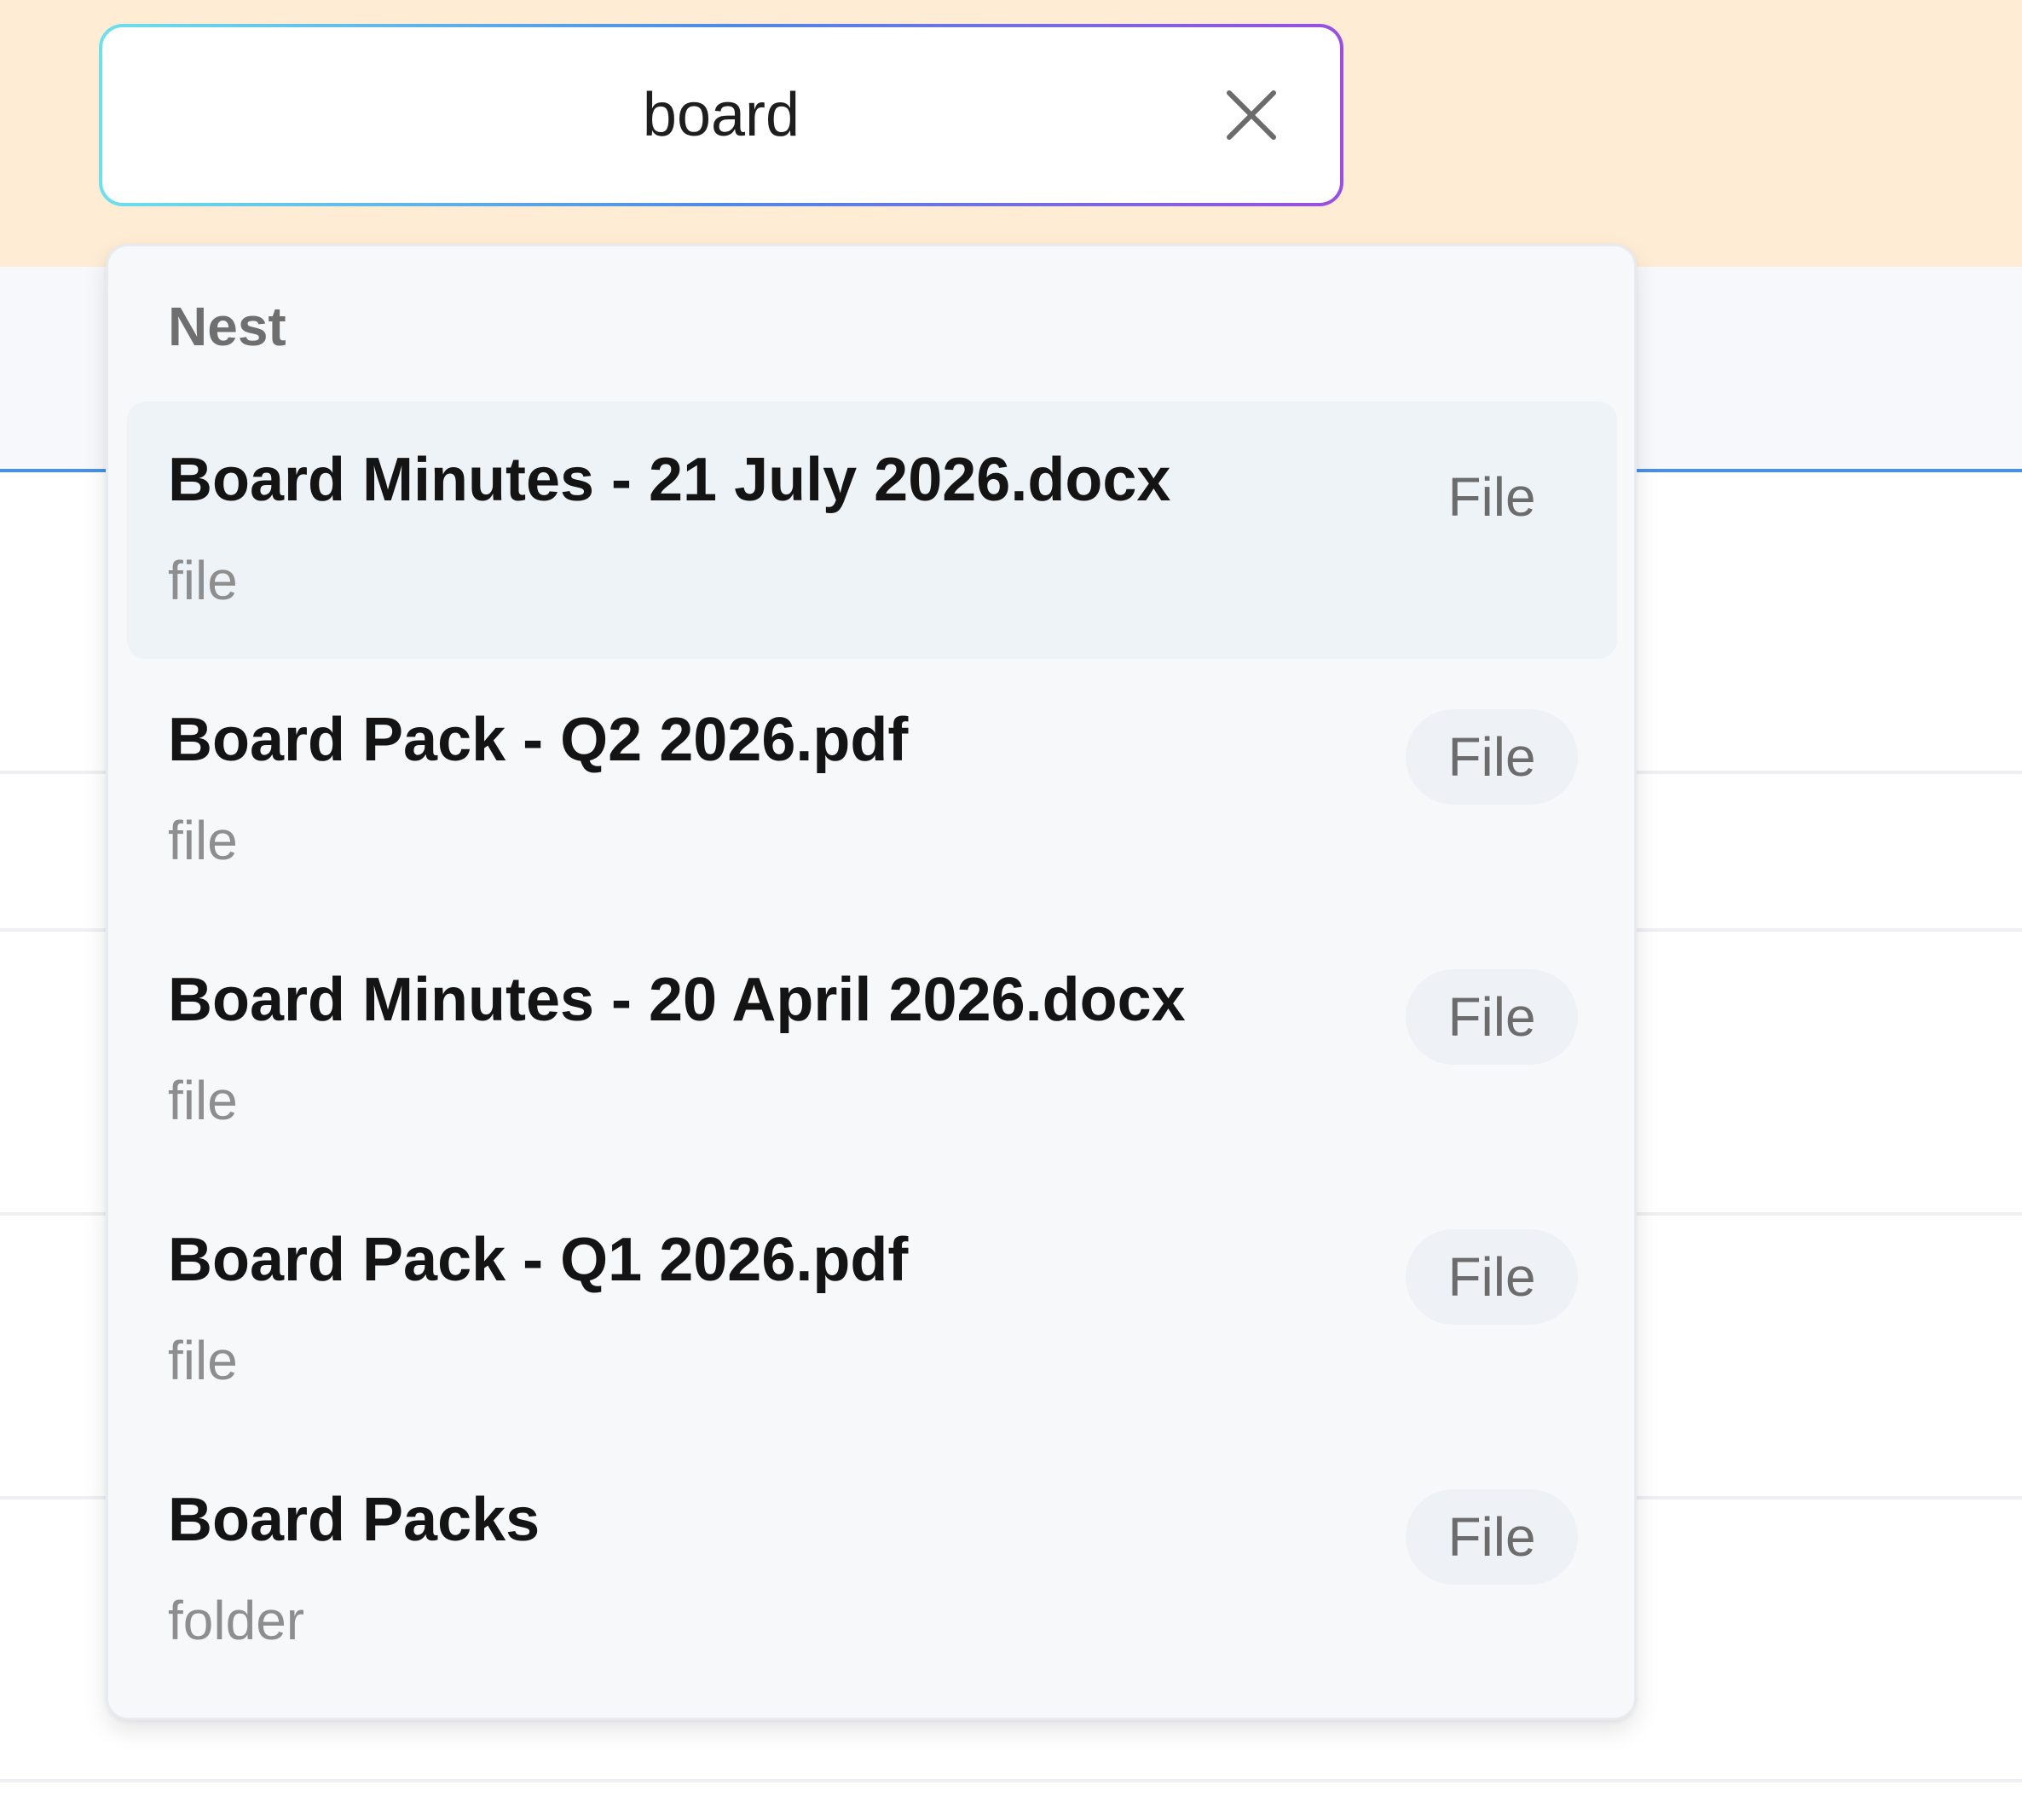 The width and height of the screenshot is (2022, 1820). I want to click on search-inner, so click(721, 115).